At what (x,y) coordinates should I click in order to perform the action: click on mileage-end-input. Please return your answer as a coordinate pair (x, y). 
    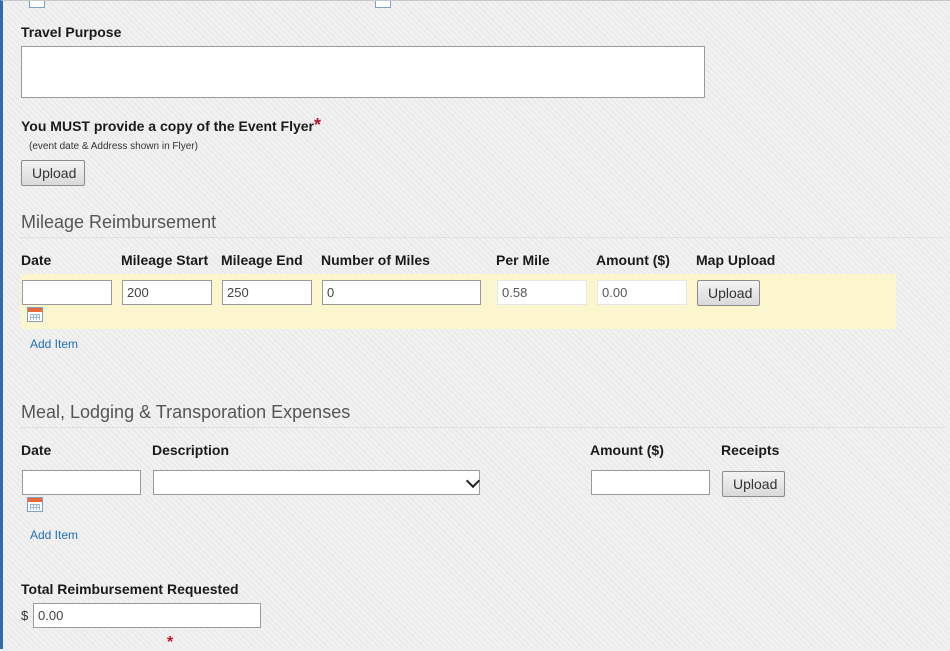
    Looking at the image, I should click on (267, 292).